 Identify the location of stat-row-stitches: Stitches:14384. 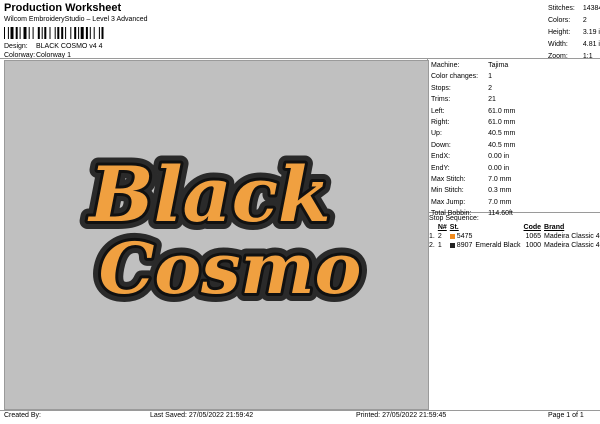
(574, 8).